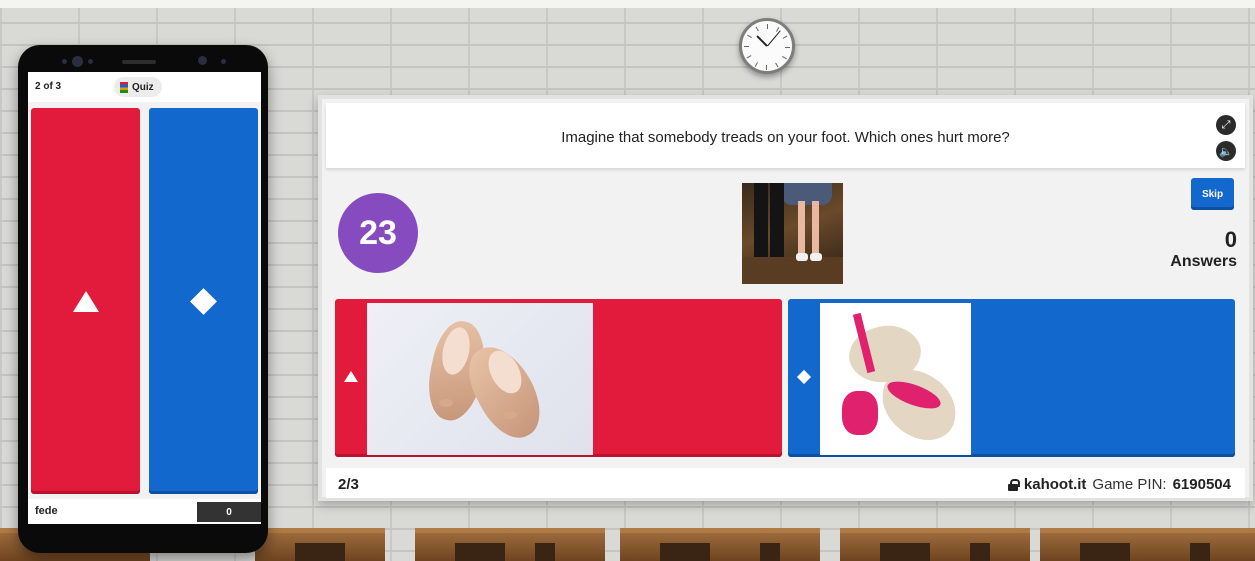 This screenshot has width=1255, height=561. Describe the element at coordinates (378, 233) in the screenshot. I see `countdown-timer: 23` at that location.